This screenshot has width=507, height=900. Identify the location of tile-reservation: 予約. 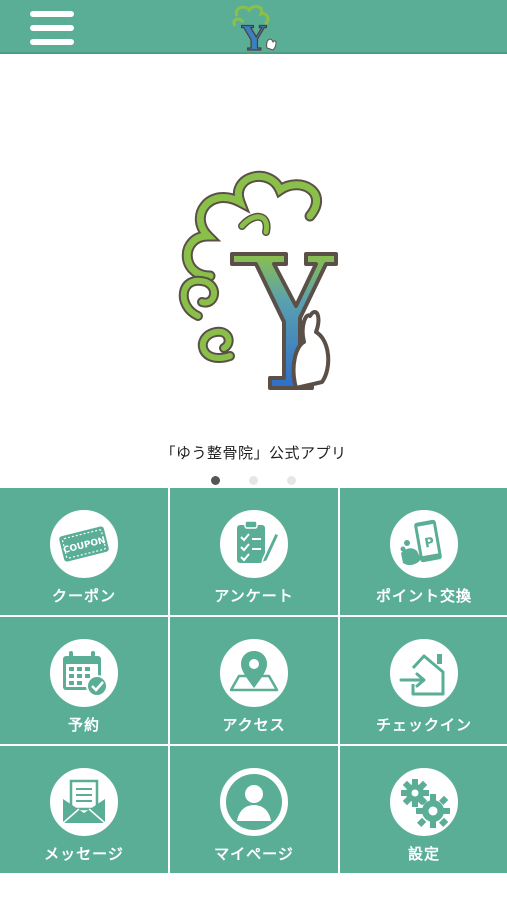
(84, 680).